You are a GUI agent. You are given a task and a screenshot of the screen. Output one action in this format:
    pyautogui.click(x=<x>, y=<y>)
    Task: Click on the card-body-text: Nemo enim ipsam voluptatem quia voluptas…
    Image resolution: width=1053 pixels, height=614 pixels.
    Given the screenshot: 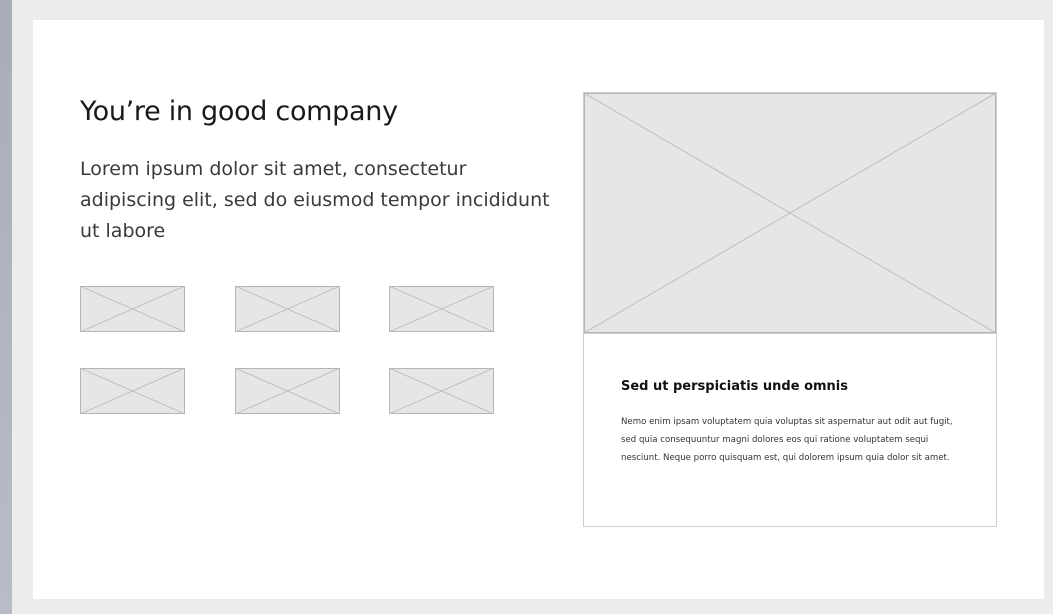 What is the action you would take?
    pyautogui.click(x=787, y=440)
    